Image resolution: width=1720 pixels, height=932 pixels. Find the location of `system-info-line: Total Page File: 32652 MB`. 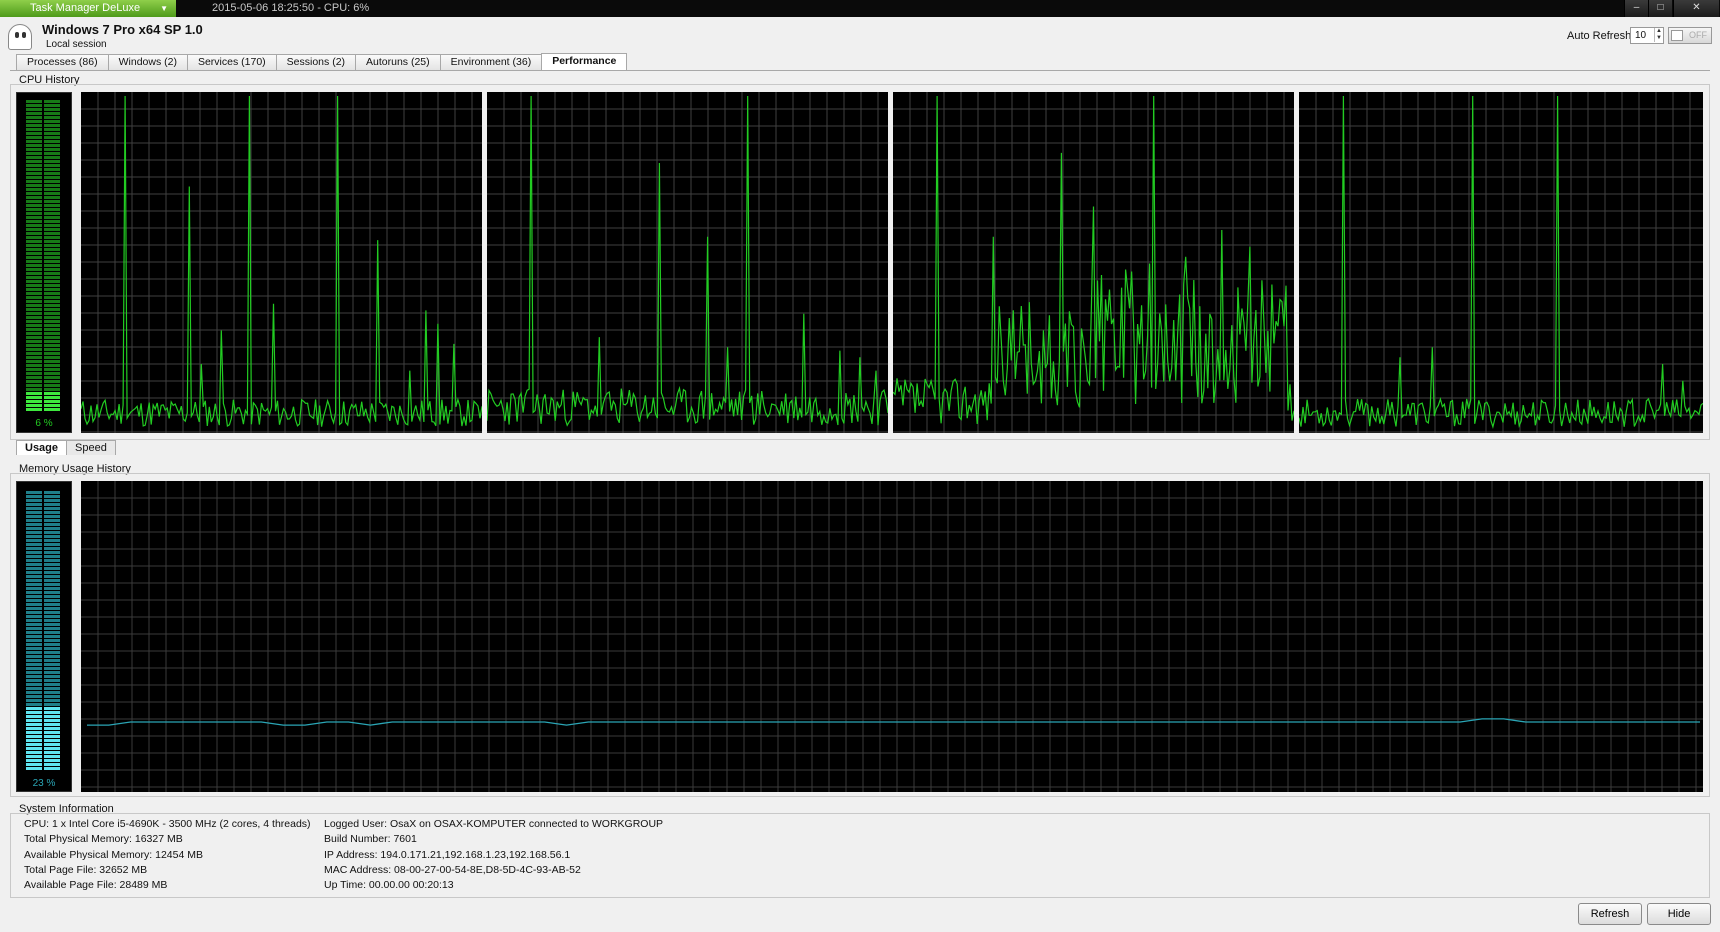

system-info-line: Total Page File: 32652 MB is located at coordinates (86, 869).